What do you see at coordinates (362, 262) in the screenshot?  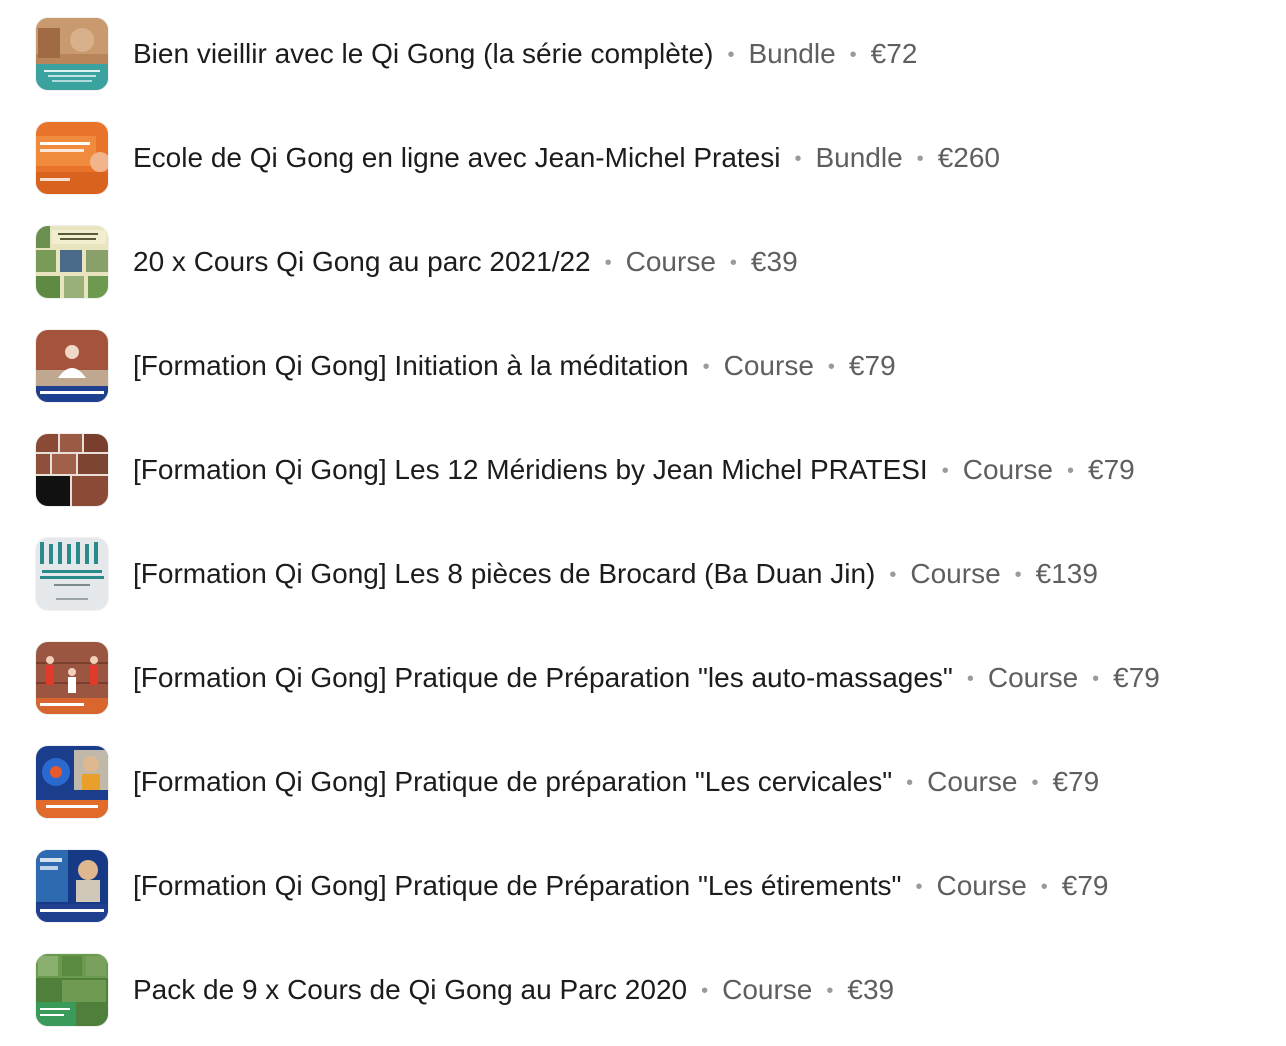 I see `product-title: 20 x Cours Qi Gong au parc 2021/22` at bounding box center [362, 262].